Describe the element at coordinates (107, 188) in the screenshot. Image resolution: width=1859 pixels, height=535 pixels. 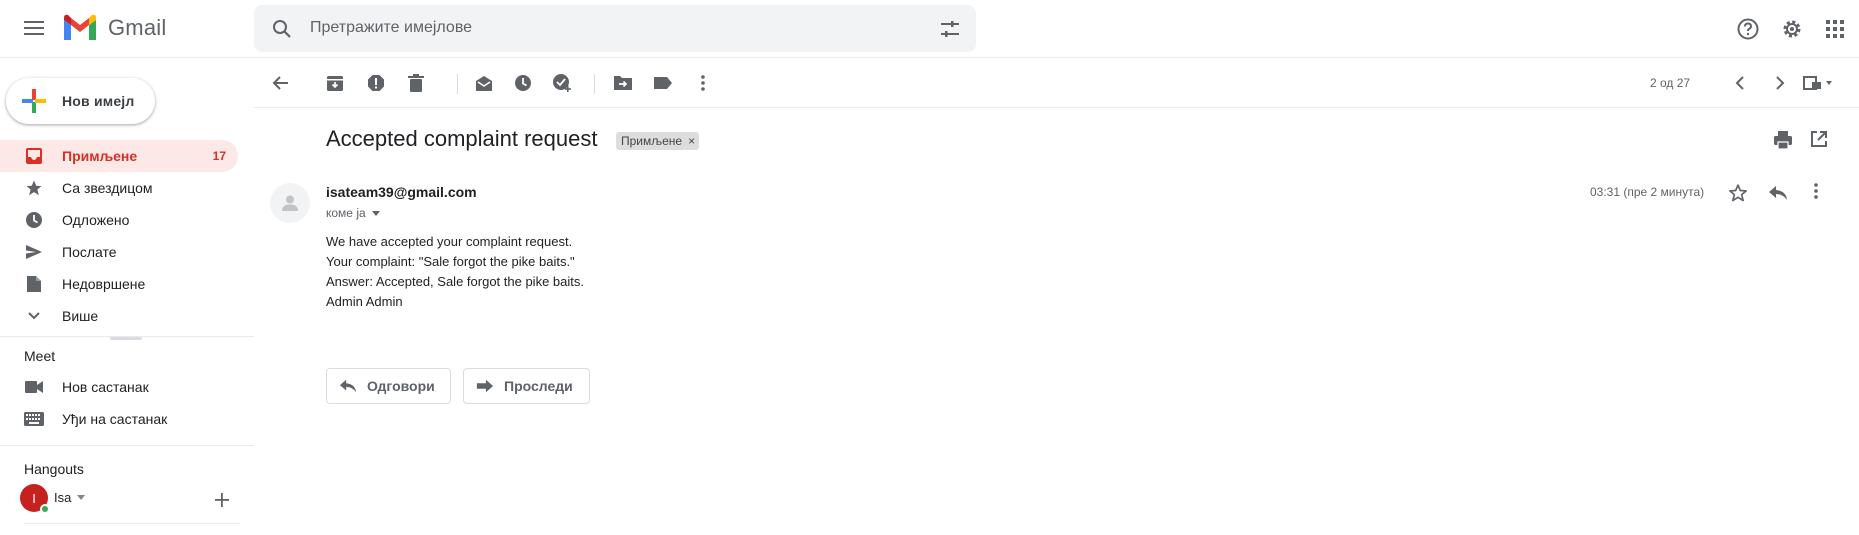
I see `sidebar-item-label: Са звездицом` at that location.